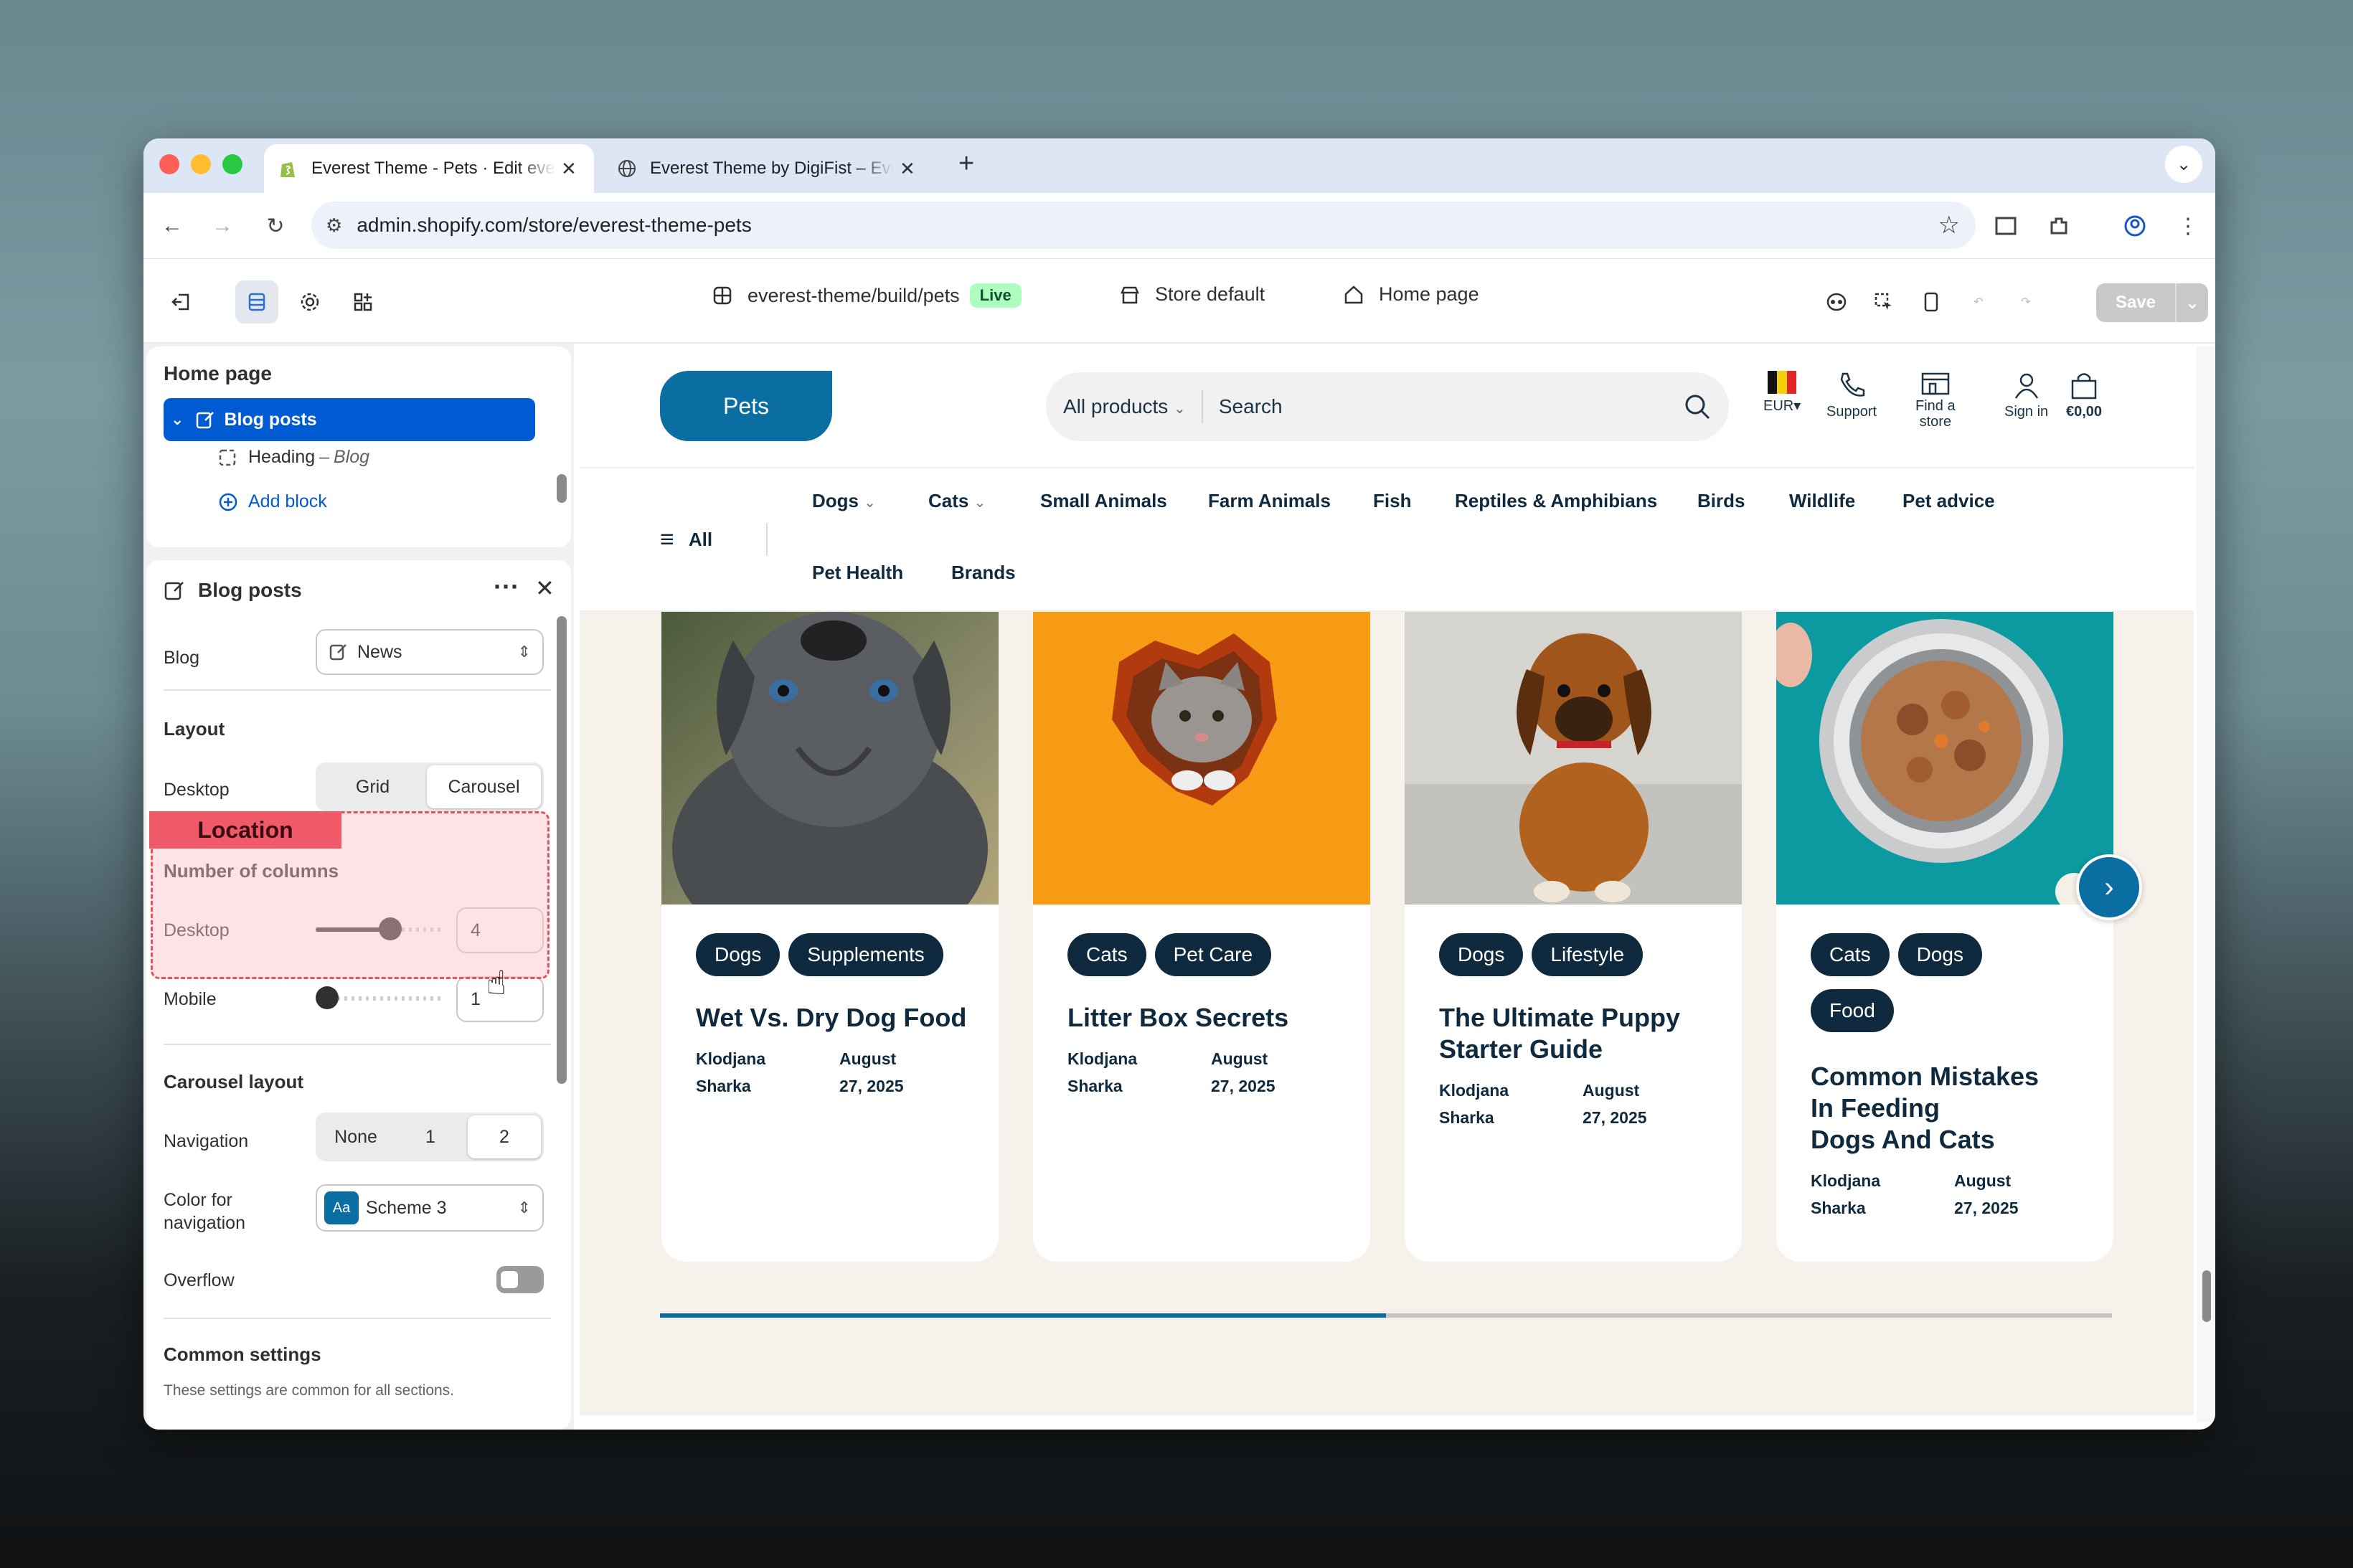 Image resolution: width=2353 pixels, height=1568 pixels. Describe the element at coordinates (1822, 501) in the screenshot. I see `menu-item-wildlife: Wildlife` at that location.